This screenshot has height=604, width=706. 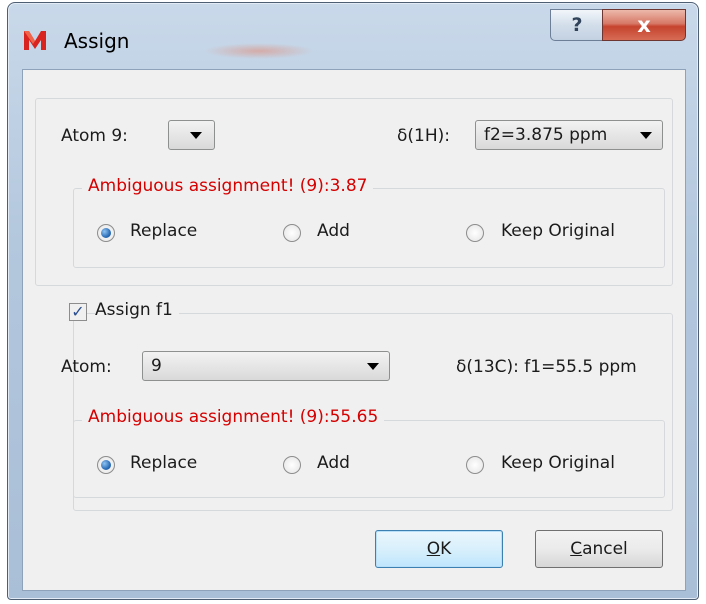 I want to click on title-bar-glow, so click(x=259, y=51).